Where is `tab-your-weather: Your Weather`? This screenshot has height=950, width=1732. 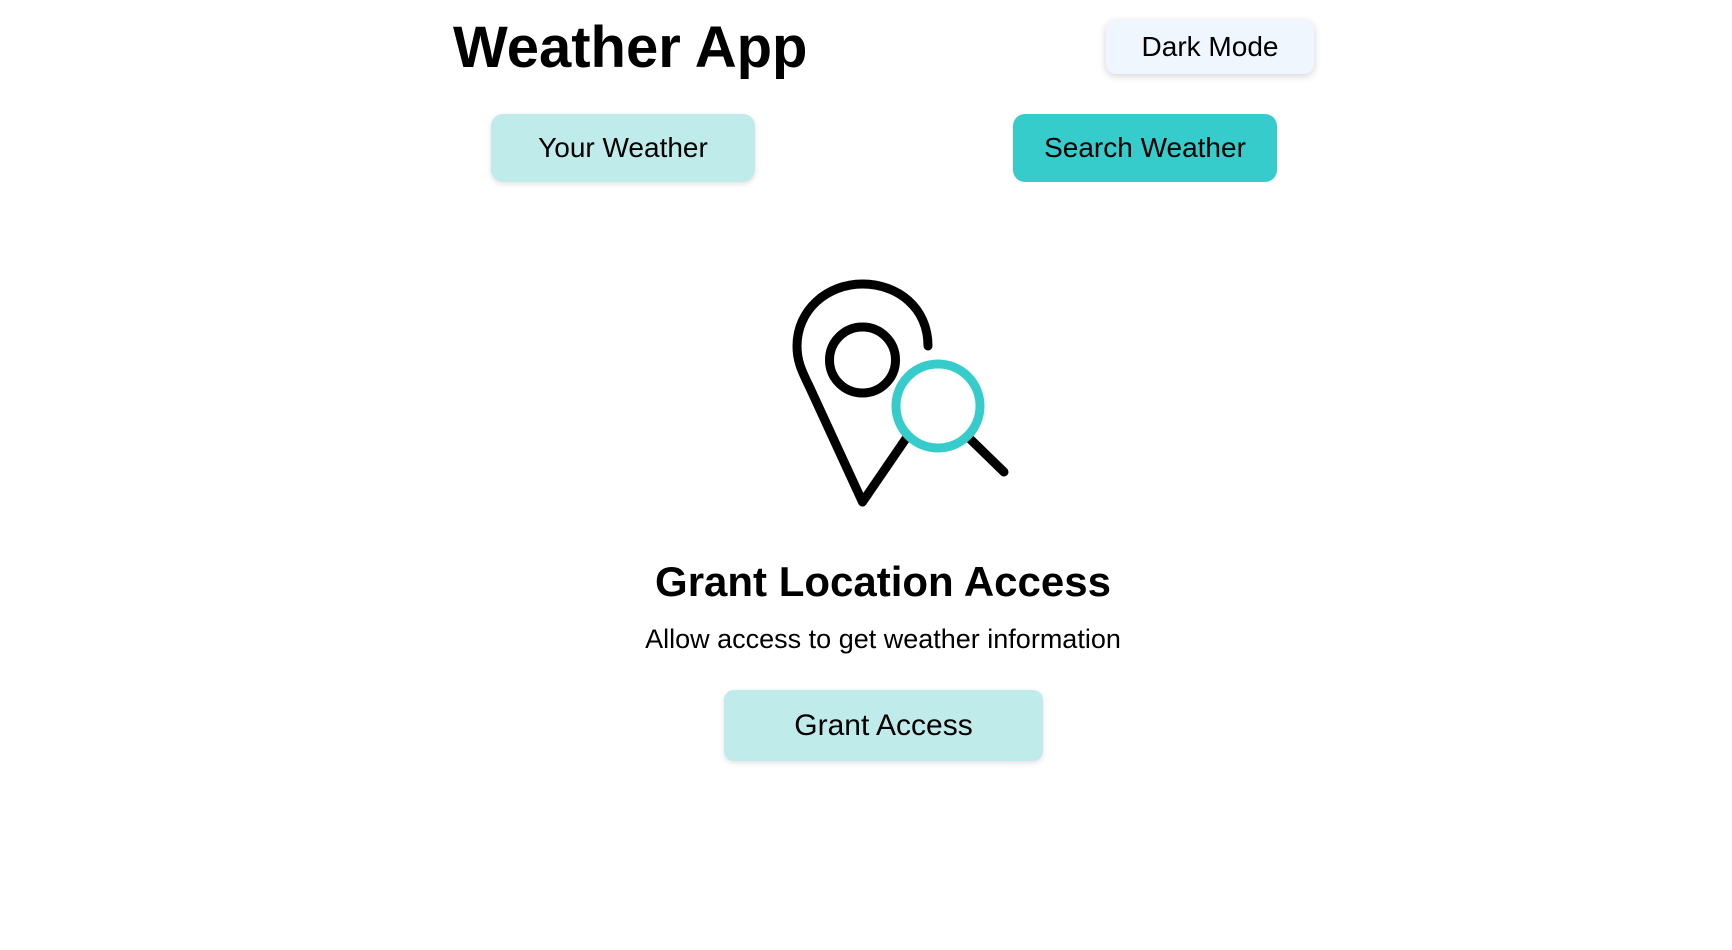
tab-your-weather: Your Weather is located at coordinates (623, 148).